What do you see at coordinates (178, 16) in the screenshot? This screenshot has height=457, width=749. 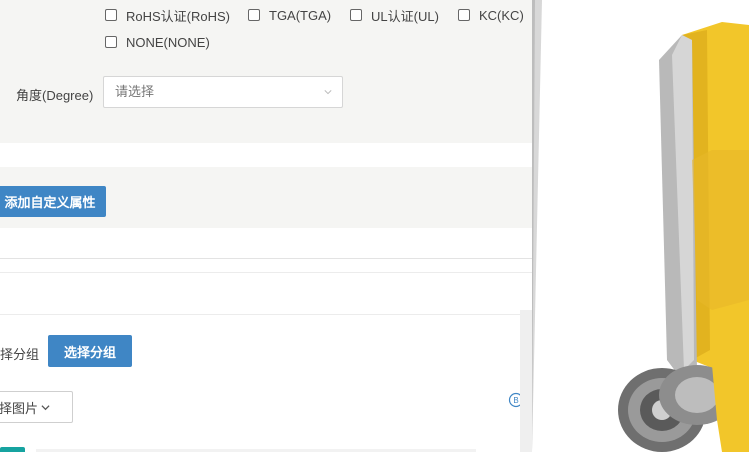 I see `checkbox-label: RoHS认证(RoHS)` at bounding box center [178, 16].